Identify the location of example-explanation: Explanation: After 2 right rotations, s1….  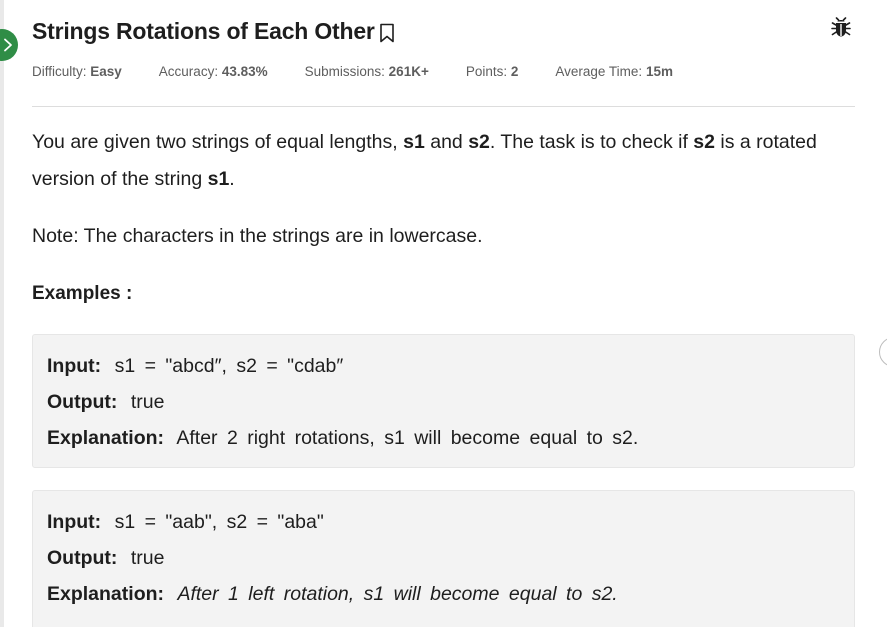
(343, 438).